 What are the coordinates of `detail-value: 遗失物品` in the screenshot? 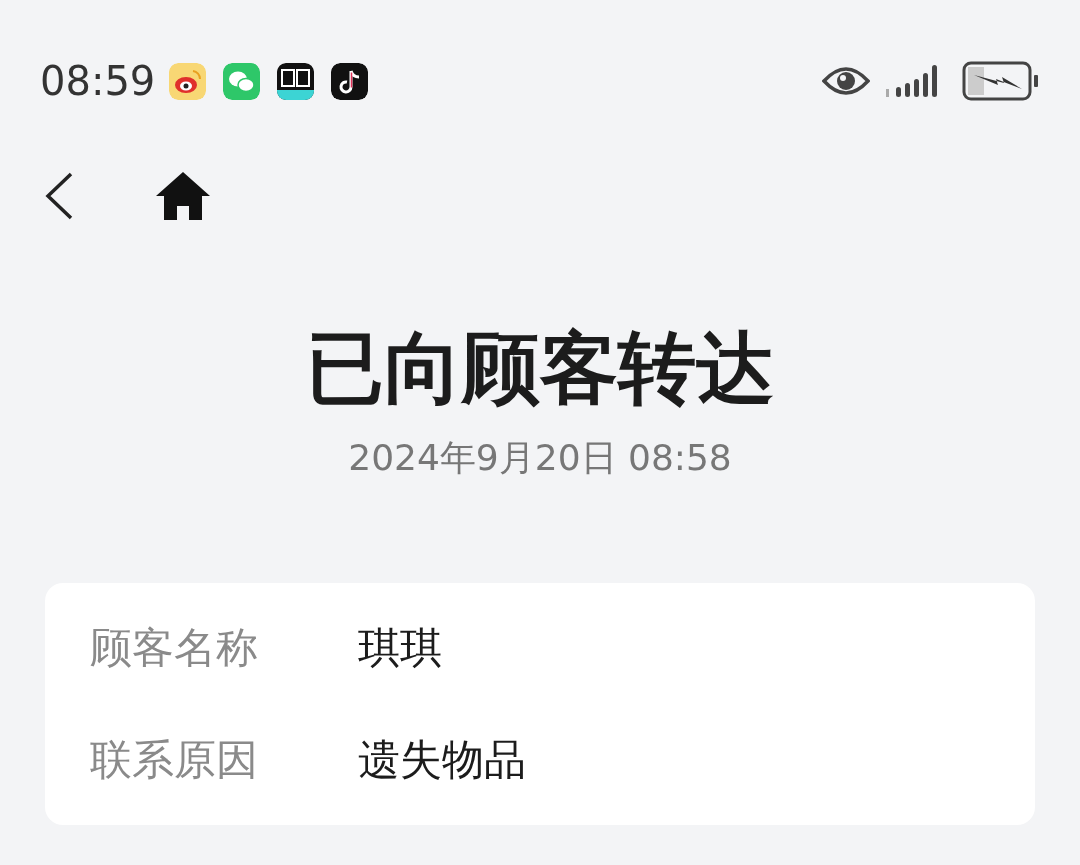 It's located at (442, 760).